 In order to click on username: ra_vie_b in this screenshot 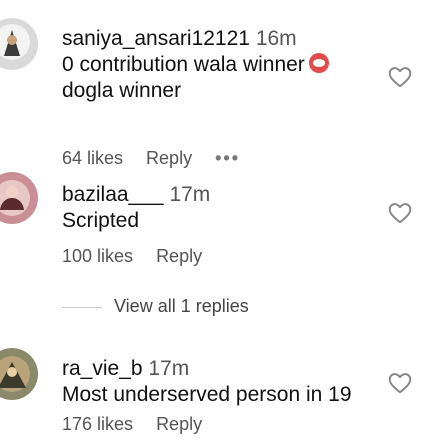, I will do `click(102, 368)`.